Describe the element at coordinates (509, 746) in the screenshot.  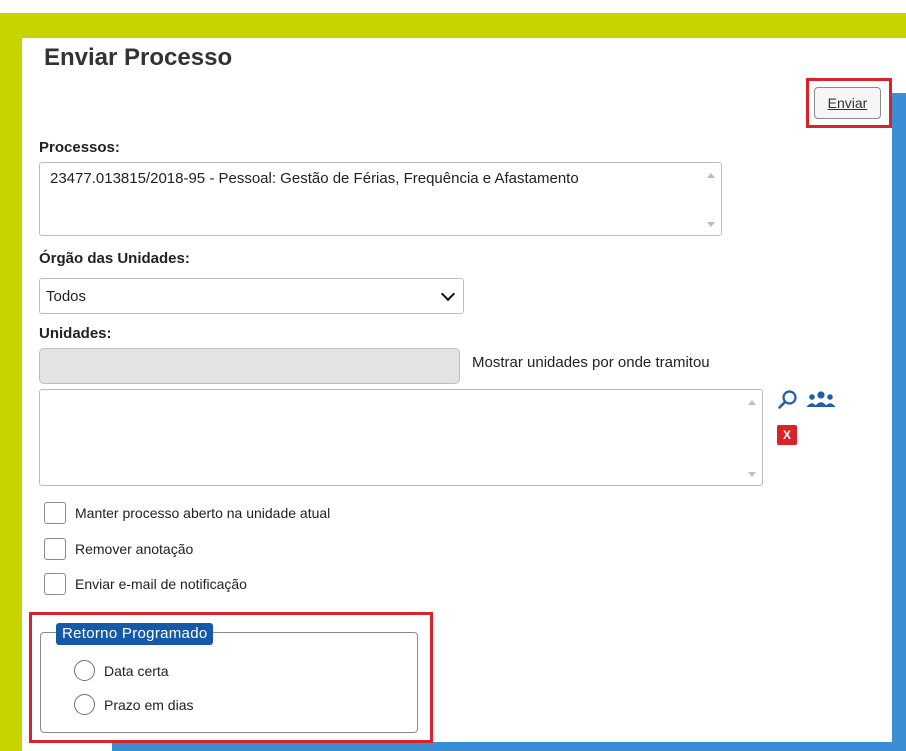
I see `frame-bottom-band` at that location.